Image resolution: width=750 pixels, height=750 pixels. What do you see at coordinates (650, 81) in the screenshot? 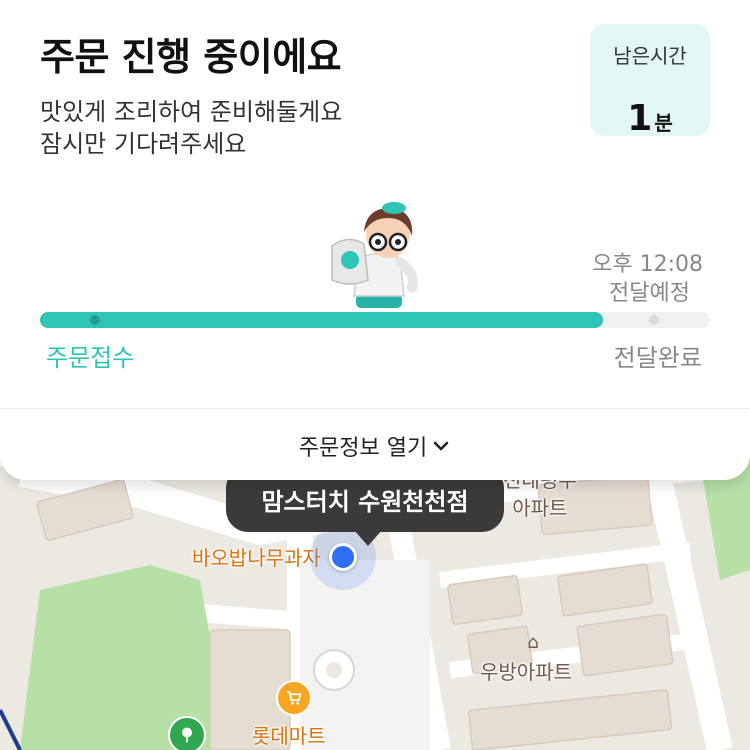
I see `remaining-time-box: 남은시간 1분` at bounding box center [650, 81].